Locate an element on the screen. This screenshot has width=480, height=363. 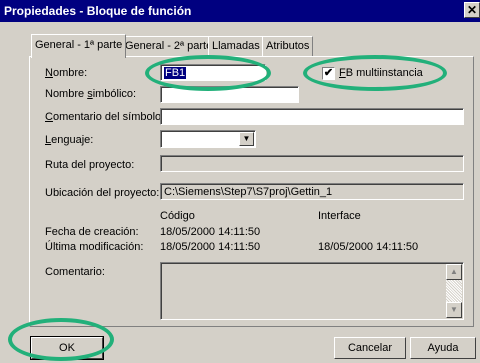
cancel-button: Cancelar is located at coordinates (370, 348).